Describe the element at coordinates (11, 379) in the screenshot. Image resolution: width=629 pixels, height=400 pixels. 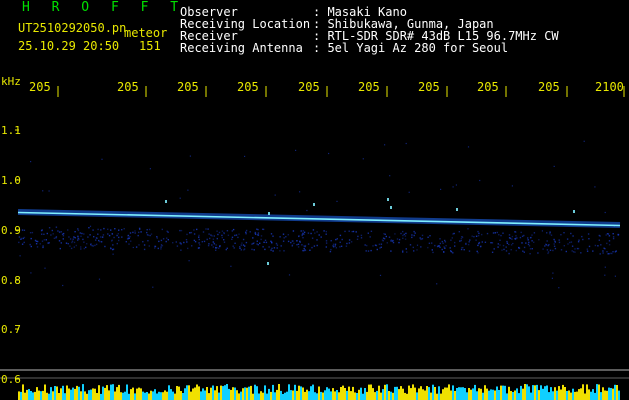
I see `y-tick-label: 0.6` at that location.